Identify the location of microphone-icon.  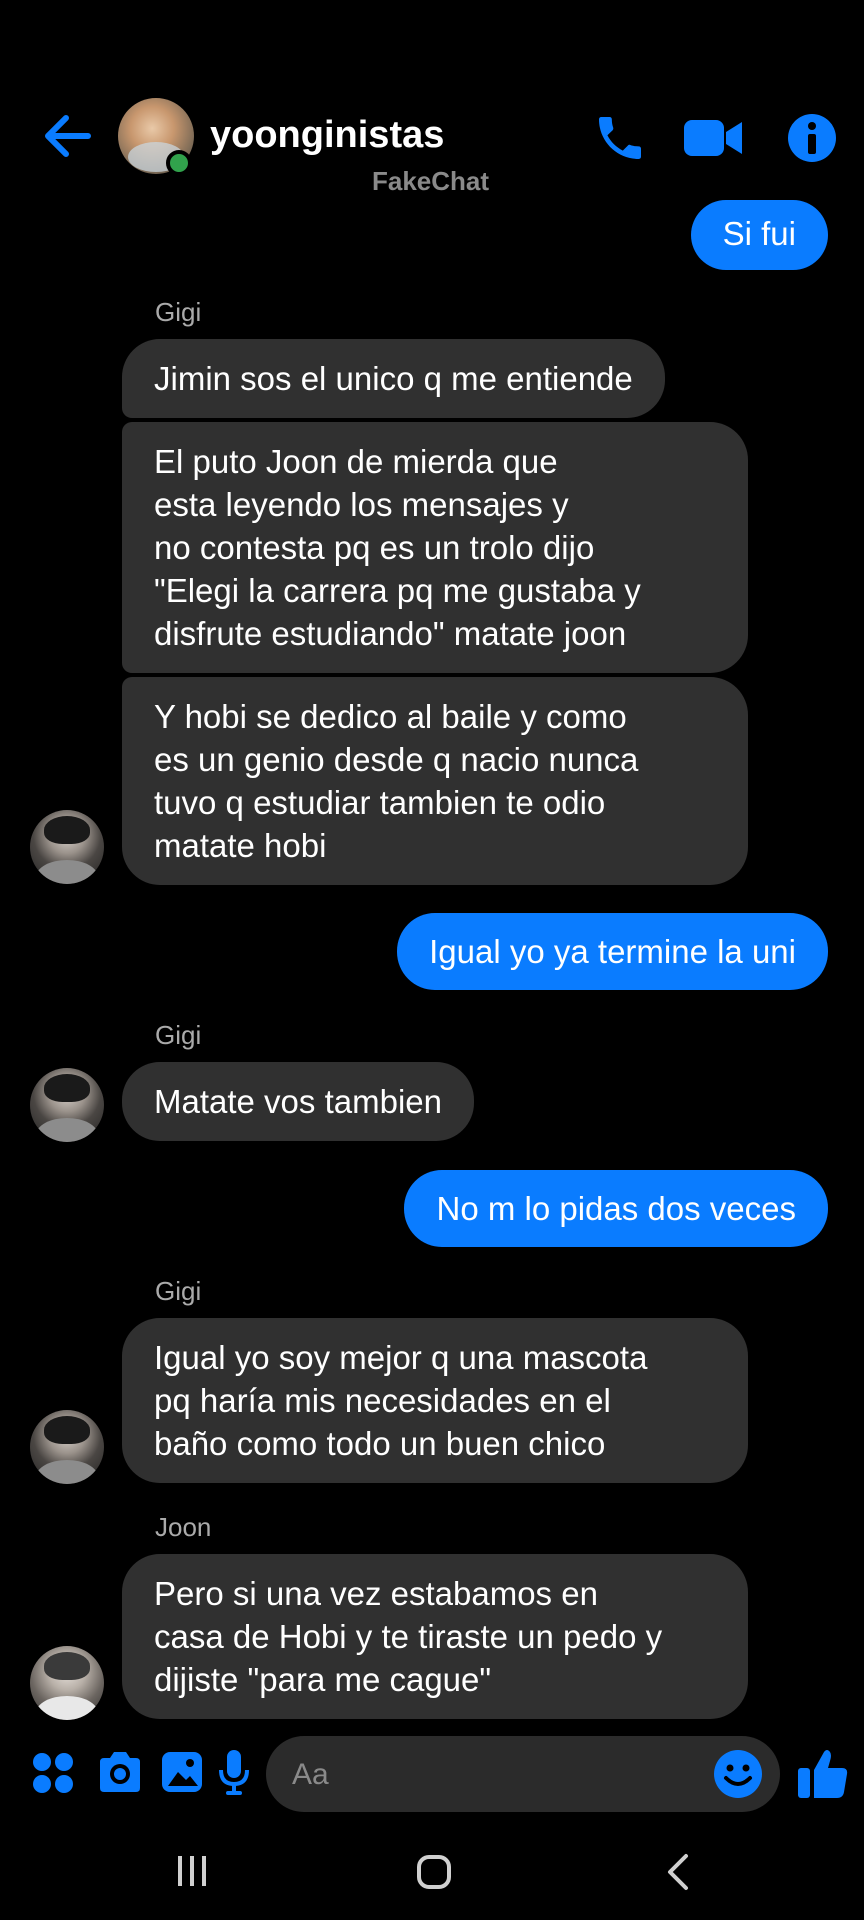
(234, 1772).